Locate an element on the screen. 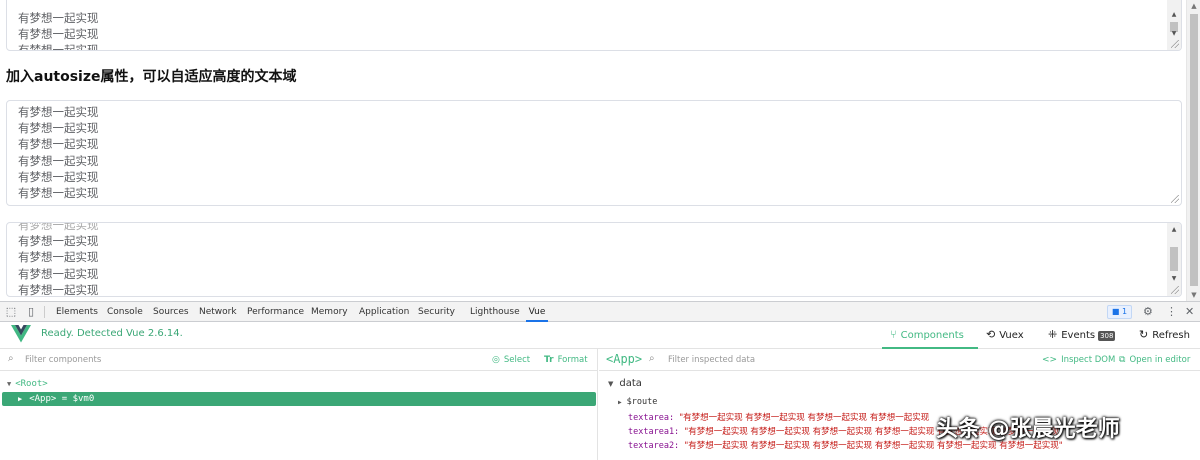 The image size is (1200, 460). section-label: data is located at coordinates (630, 383).